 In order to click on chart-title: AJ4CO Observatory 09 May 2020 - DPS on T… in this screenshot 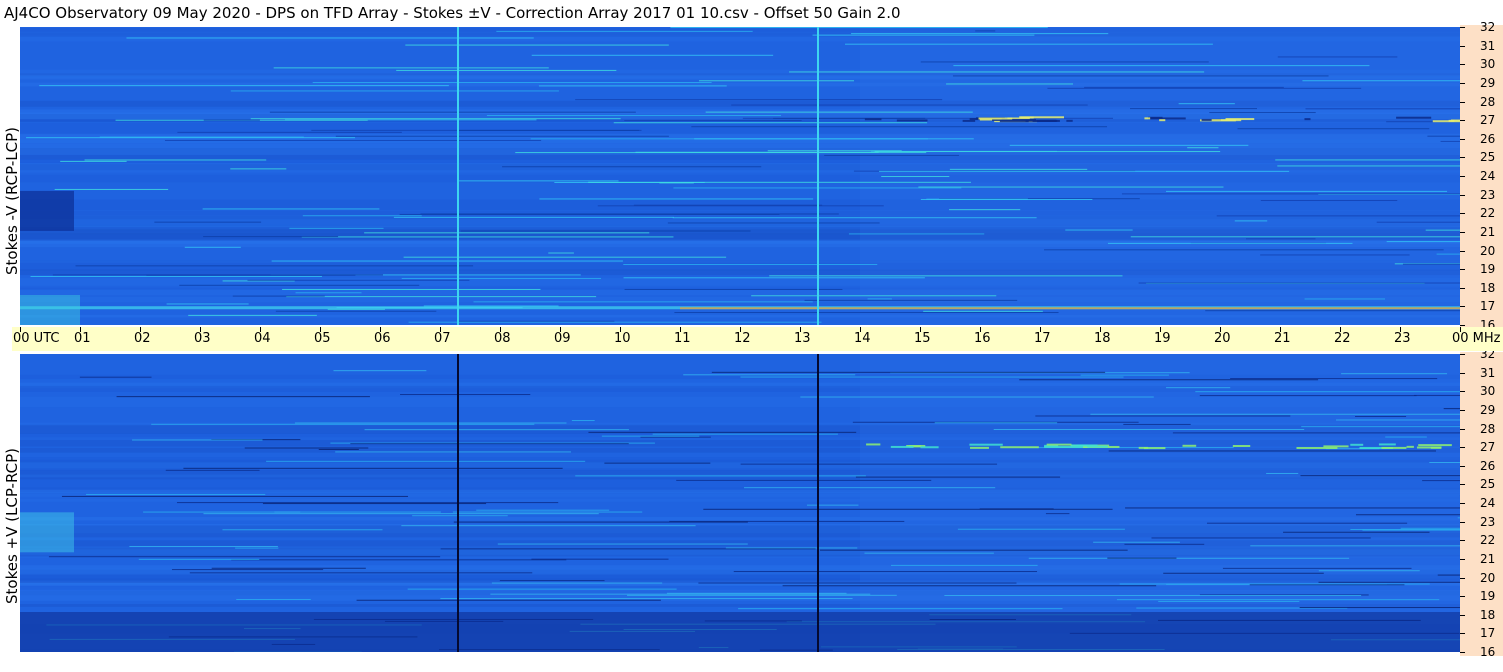, I will do `click(452, 13)`.